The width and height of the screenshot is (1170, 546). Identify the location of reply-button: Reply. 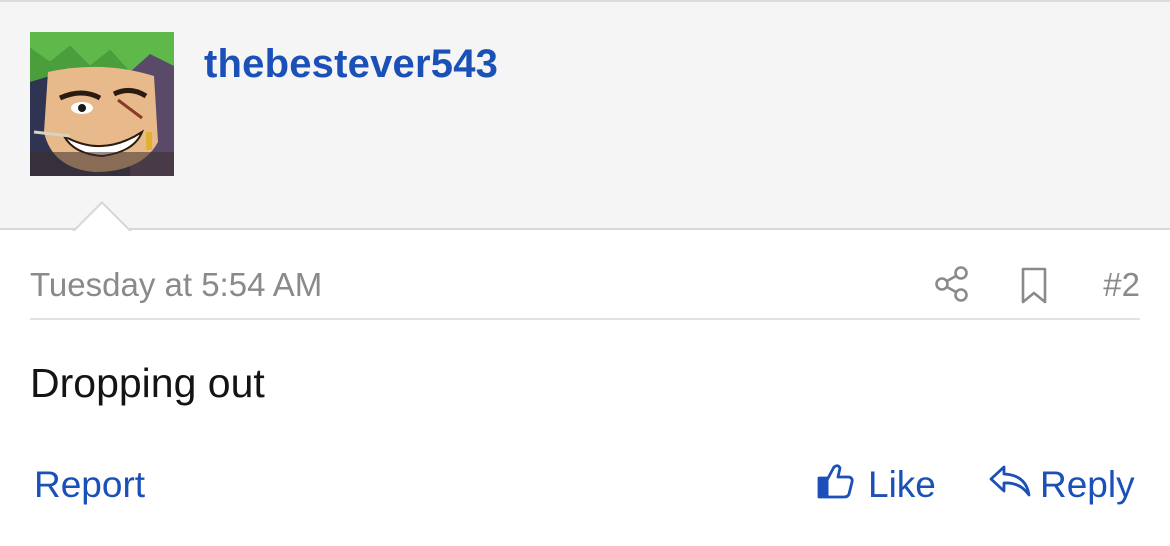
(1061, 485).